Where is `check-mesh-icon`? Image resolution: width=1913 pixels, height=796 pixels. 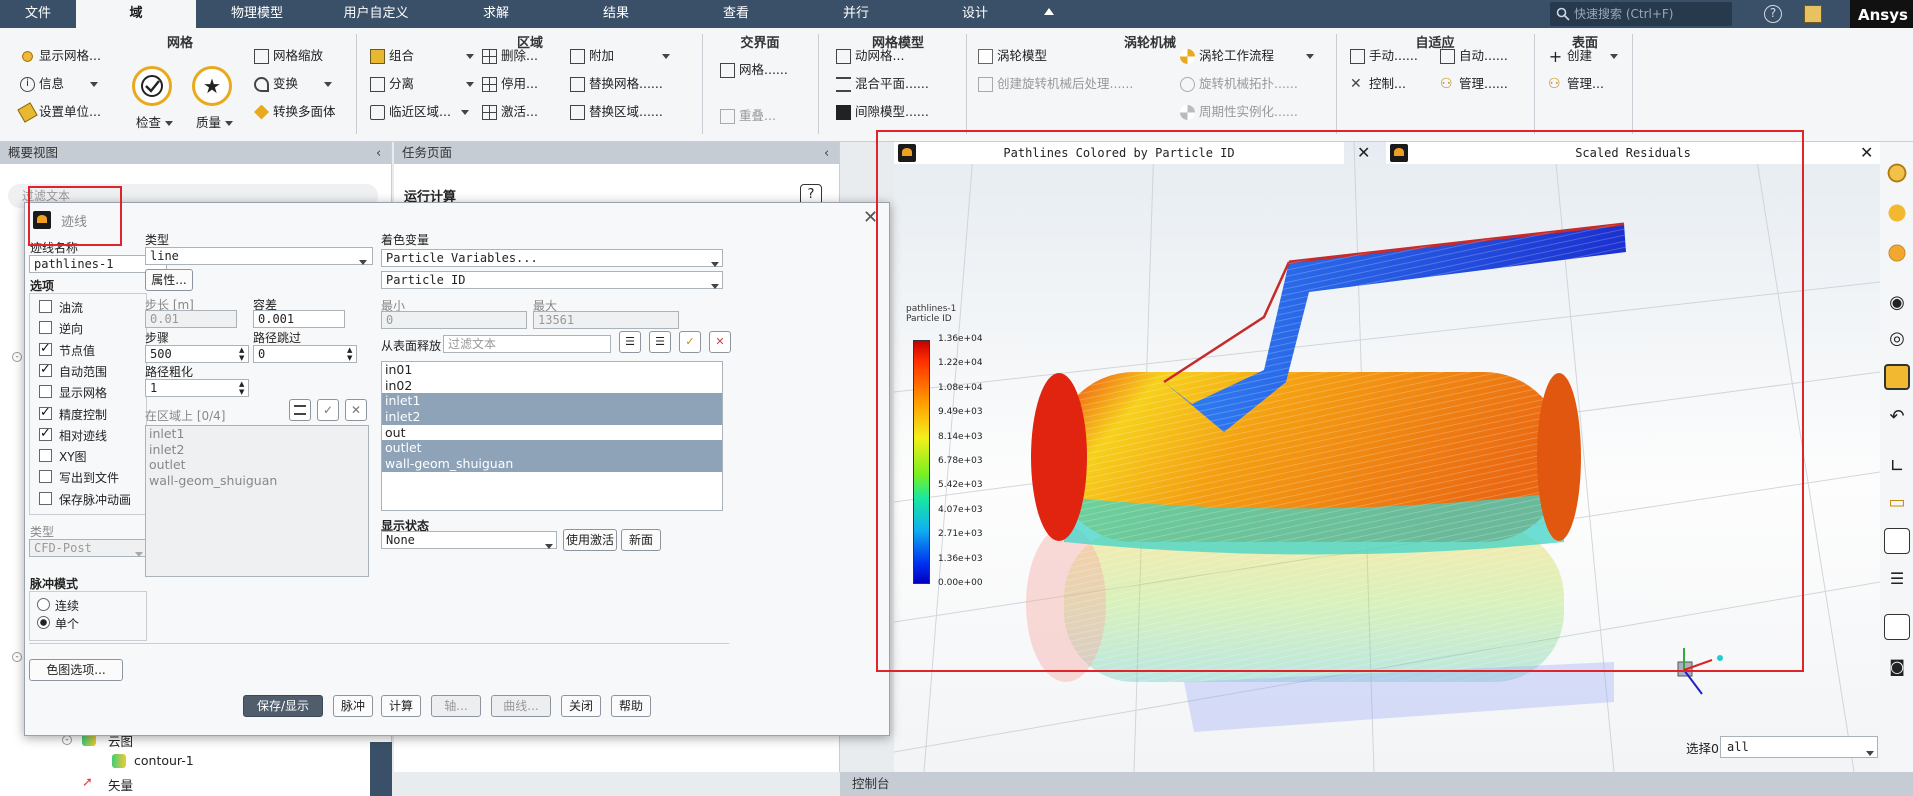 check-mesh-icon is located at coordinates (152, 86).